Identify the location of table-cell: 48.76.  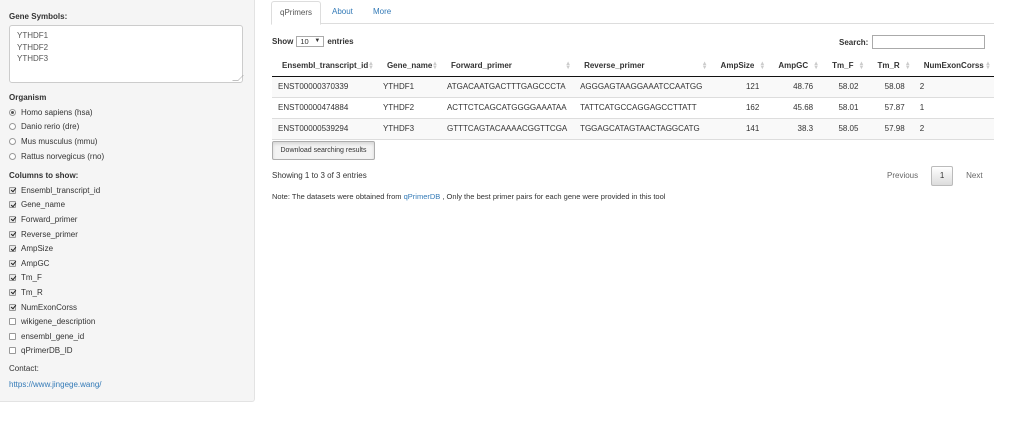
(795, 86).